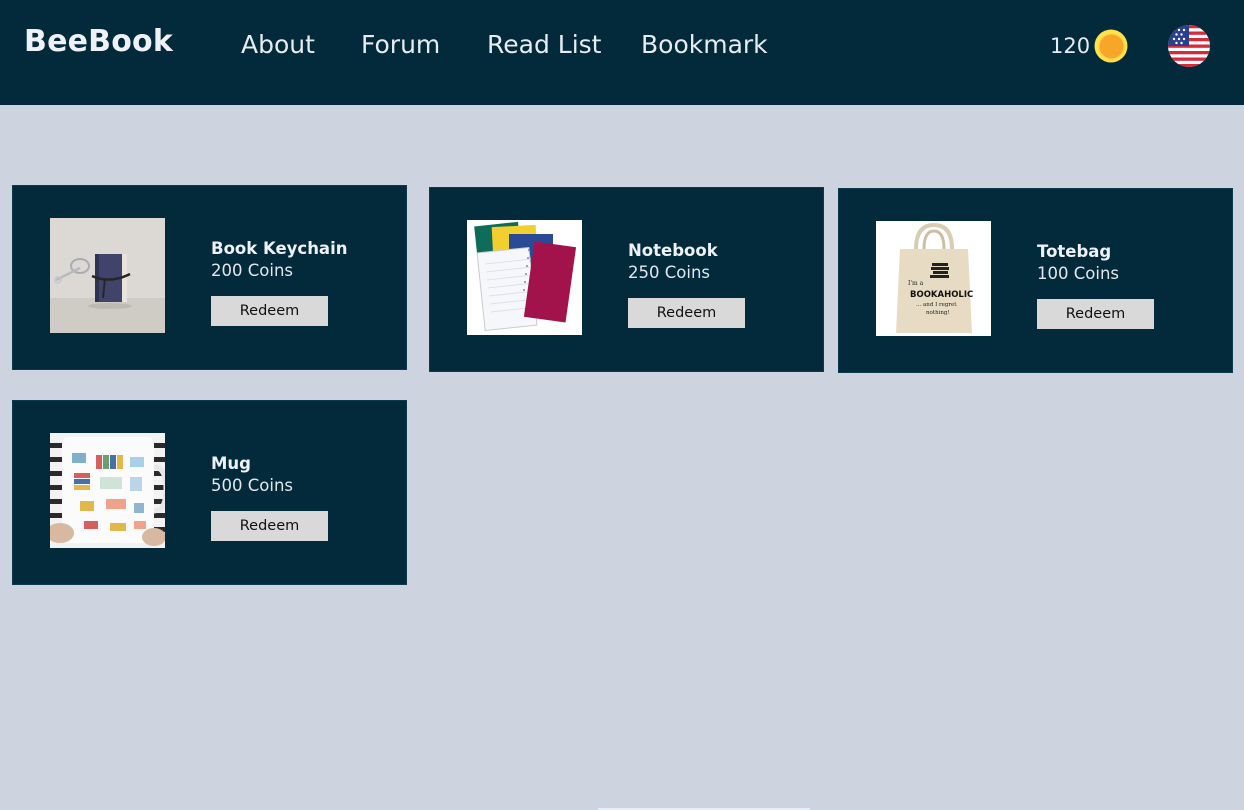 The height and width of the screenshot is (810, 1244). I want to click on coin-balance: 120, so click(1070, 46).